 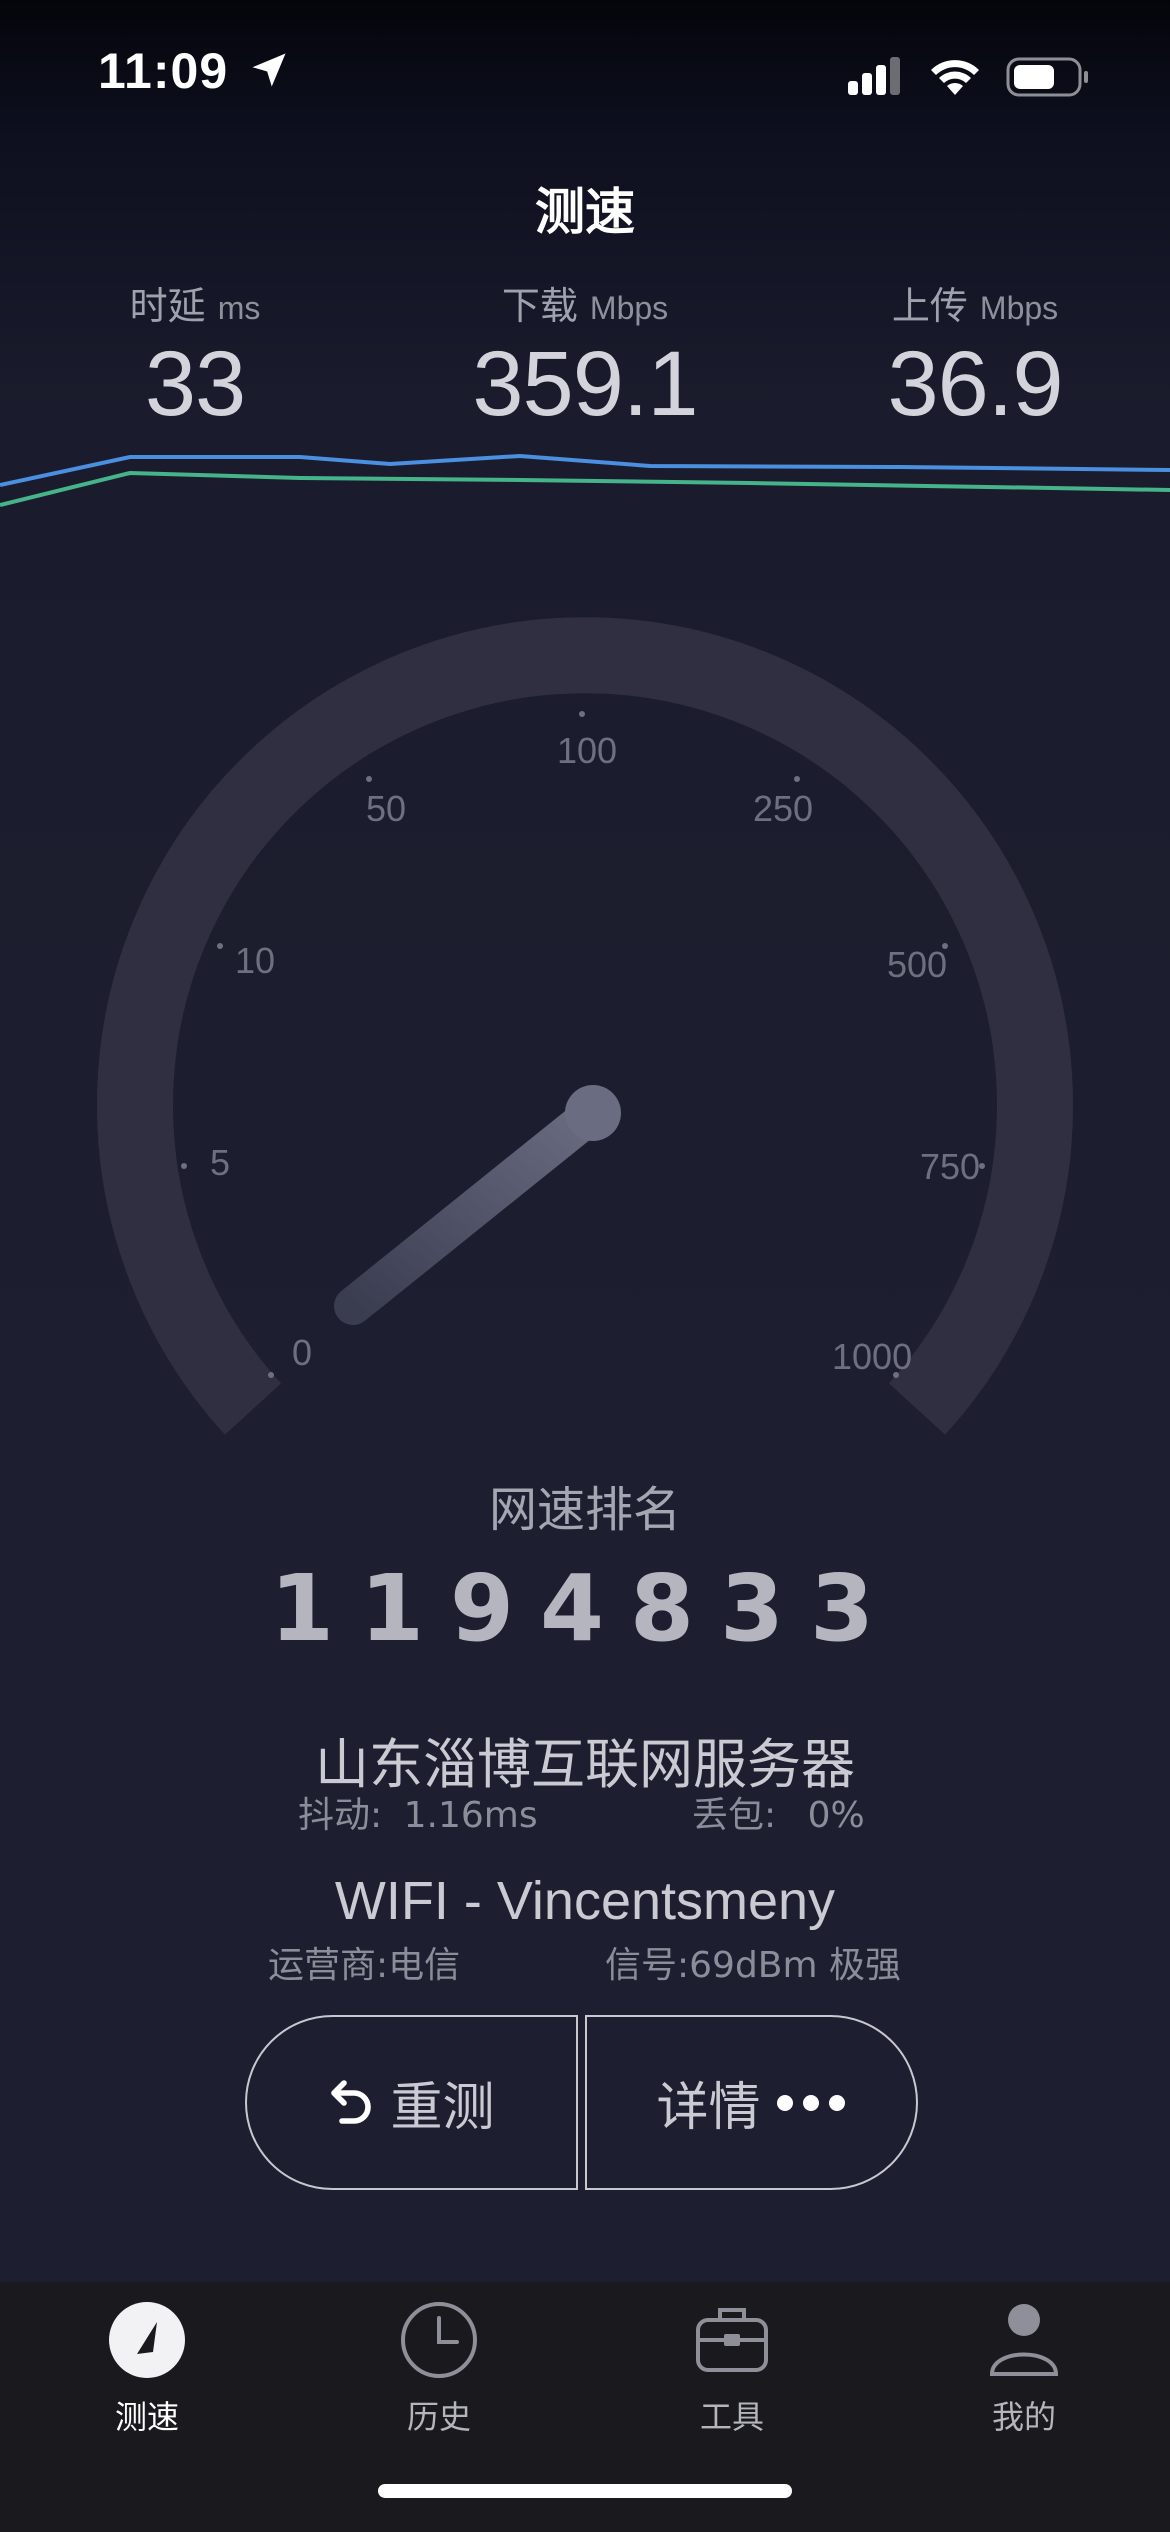 I want to click on network-name: WIFI - Vincentsmeny, so click(x=585, y=1901).